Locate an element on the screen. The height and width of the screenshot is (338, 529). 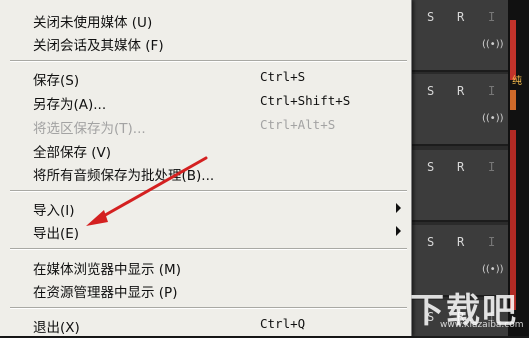
side-label: 纯 is located at coordinates (517, 81).